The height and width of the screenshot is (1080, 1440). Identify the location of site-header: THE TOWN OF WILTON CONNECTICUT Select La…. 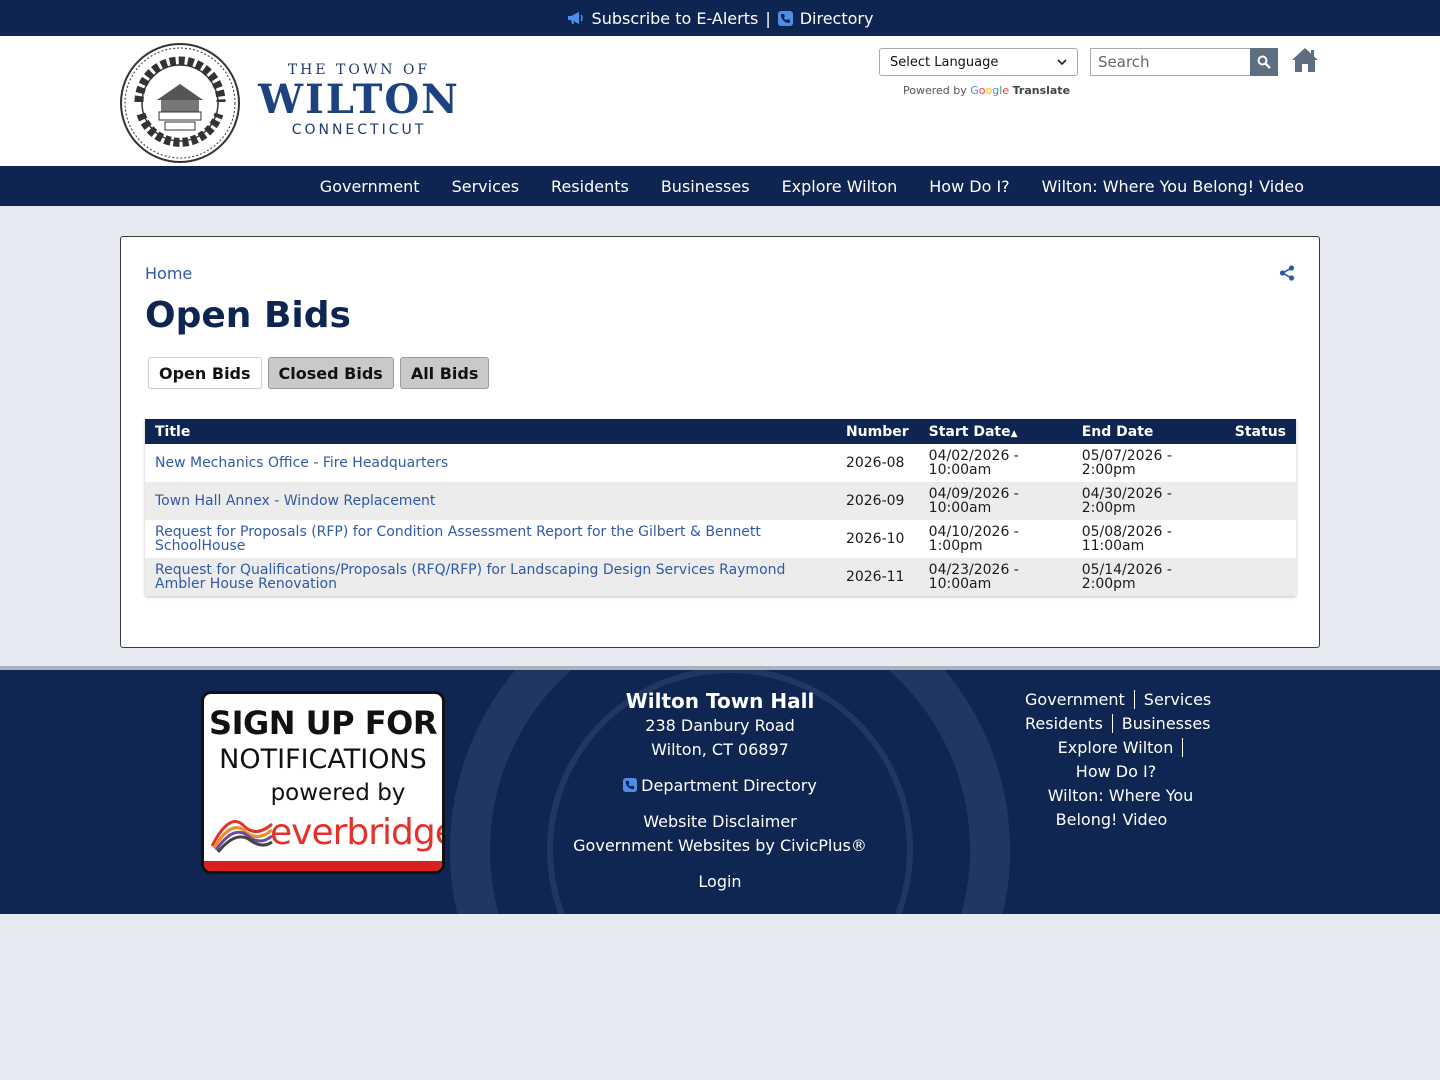
(720, 101).